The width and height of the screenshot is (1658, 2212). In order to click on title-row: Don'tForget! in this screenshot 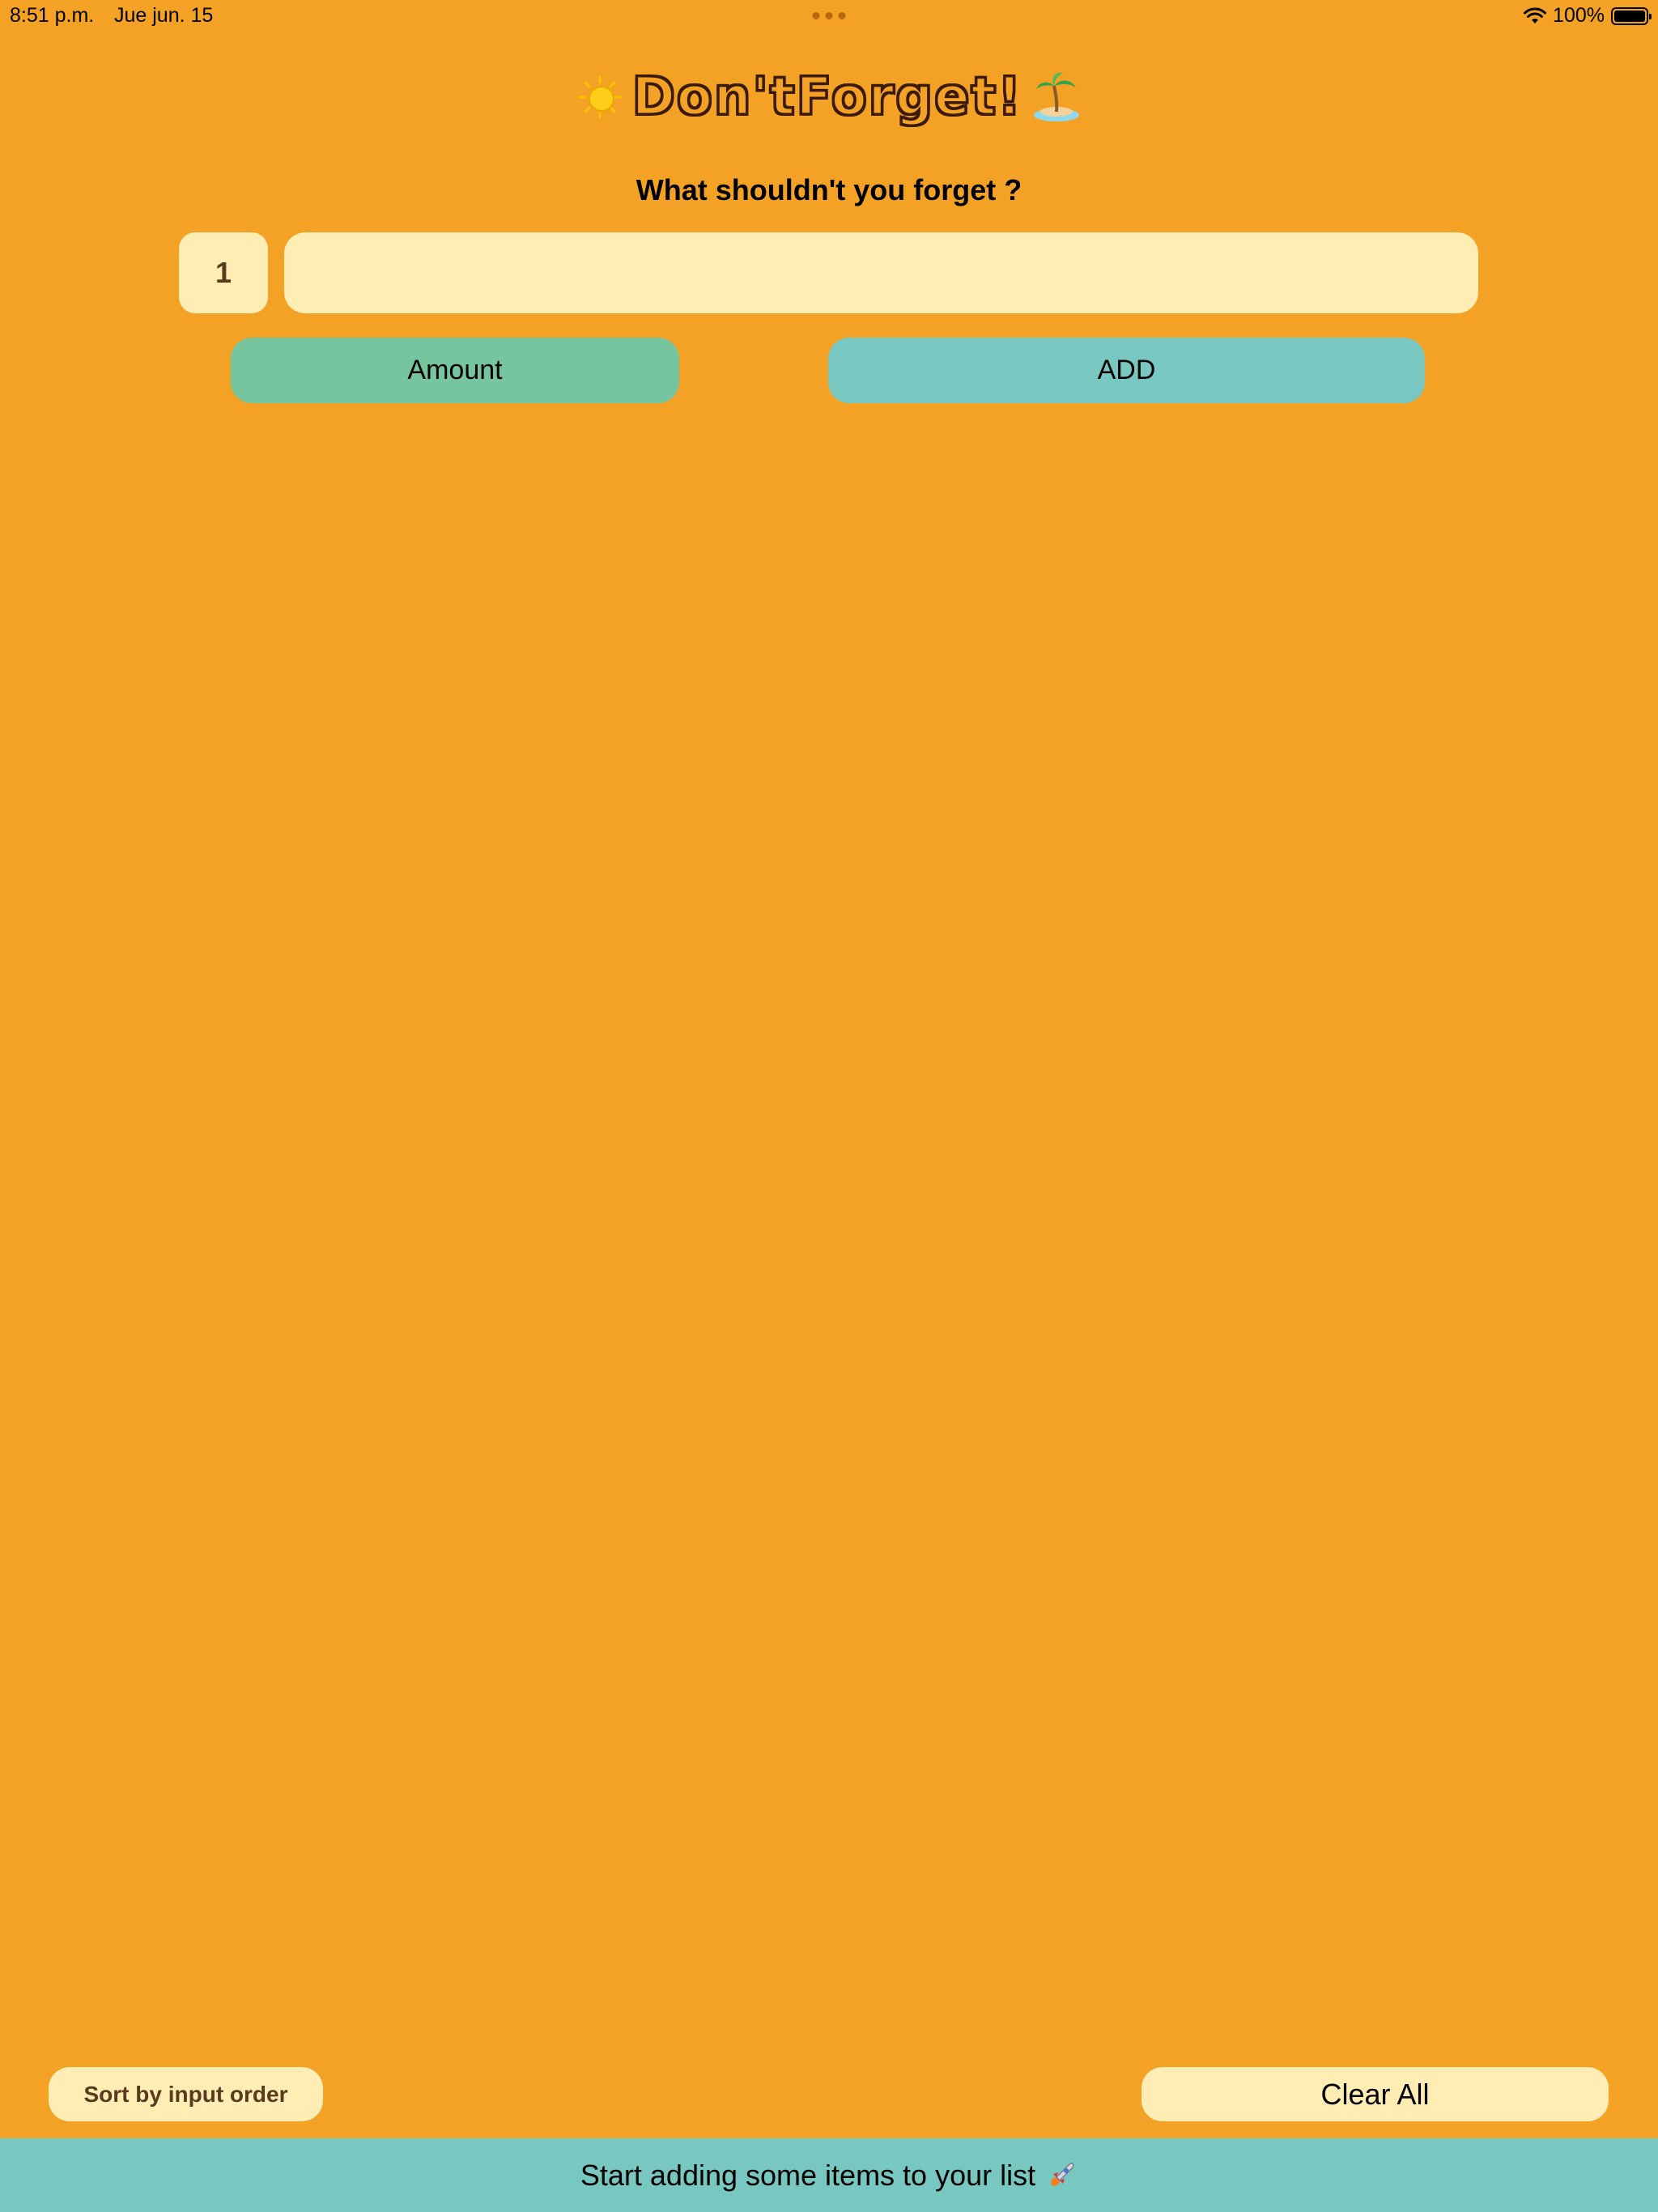, I will do `click(829, 97)`.